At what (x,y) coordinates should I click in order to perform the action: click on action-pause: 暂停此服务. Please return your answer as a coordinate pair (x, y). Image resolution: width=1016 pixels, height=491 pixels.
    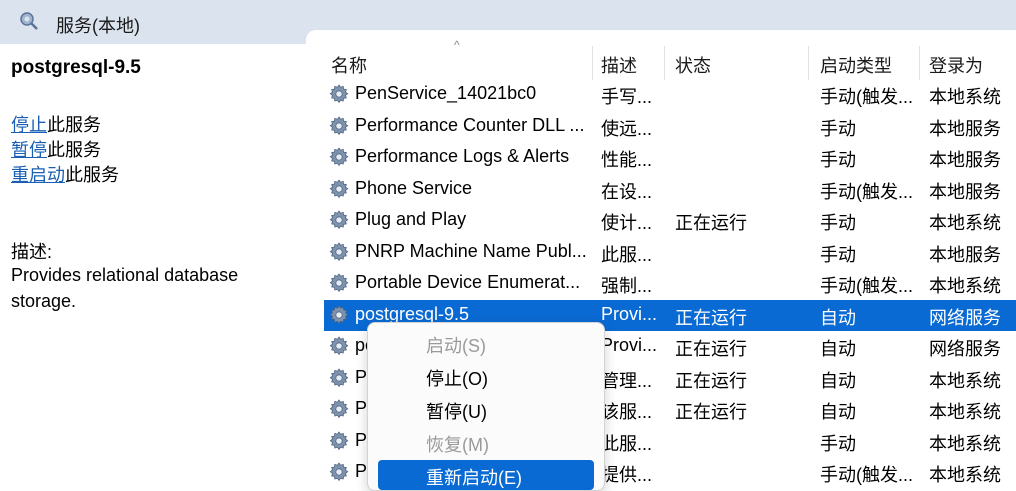
    Looking at the image, I should click on (56, 149).